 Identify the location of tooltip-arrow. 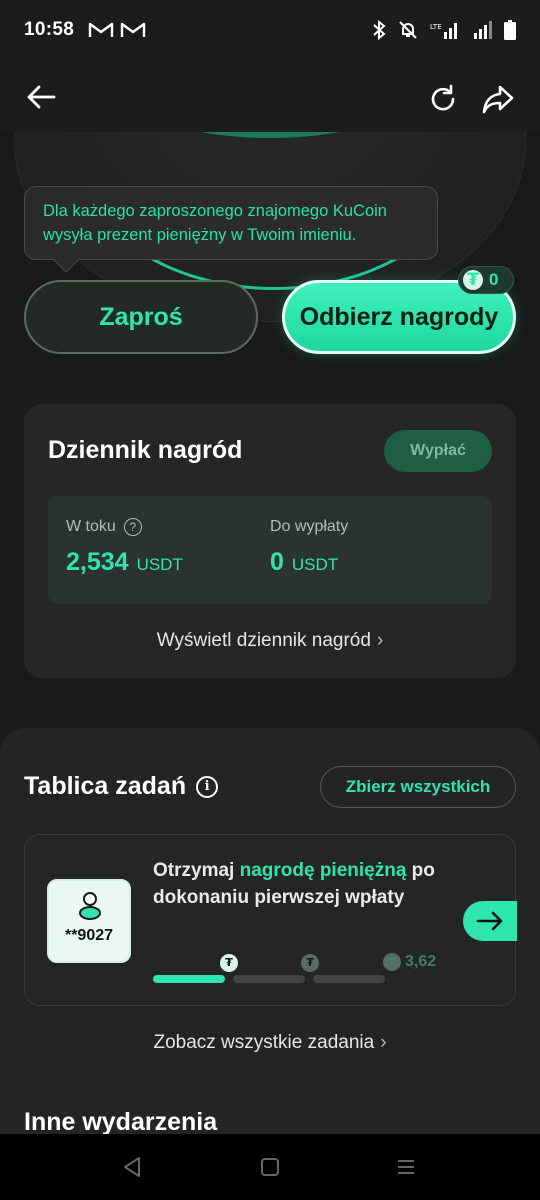
(66, 260).